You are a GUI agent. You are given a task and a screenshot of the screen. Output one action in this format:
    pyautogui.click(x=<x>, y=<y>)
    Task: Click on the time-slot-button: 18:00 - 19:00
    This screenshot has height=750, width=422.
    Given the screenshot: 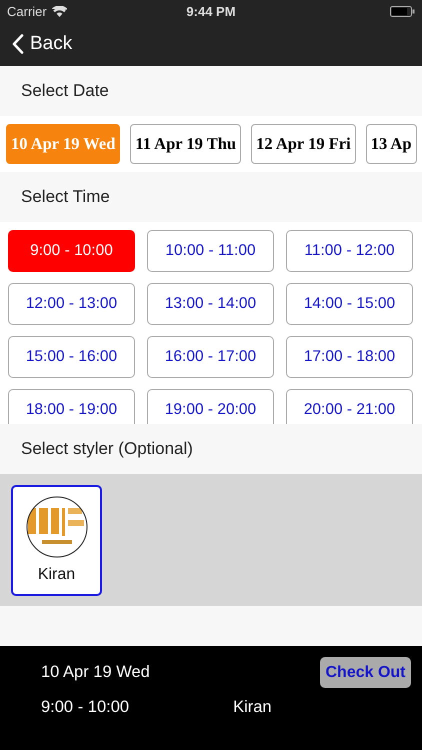 What is the action you would take?
    pyautogui.click(x=71, y=406)
    